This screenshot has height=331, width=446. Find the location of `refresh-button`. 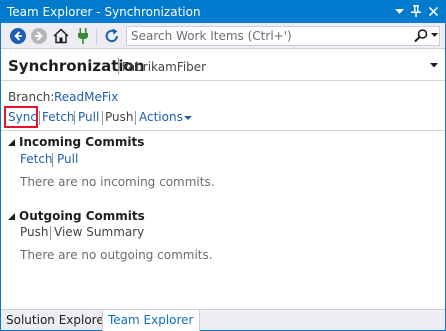

refresh-button is located at coordinates (112, 36).